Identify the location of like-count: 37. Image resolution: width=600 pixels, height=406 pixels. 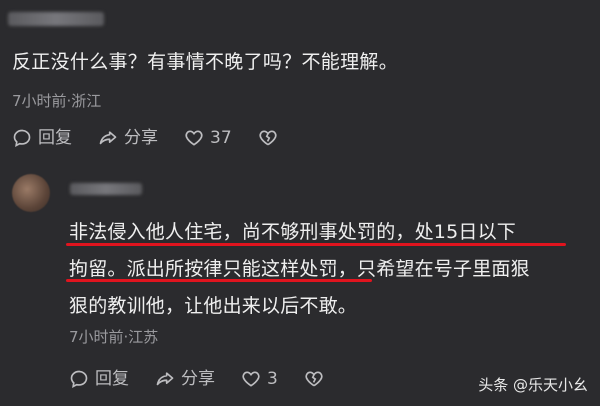
(221, 138).